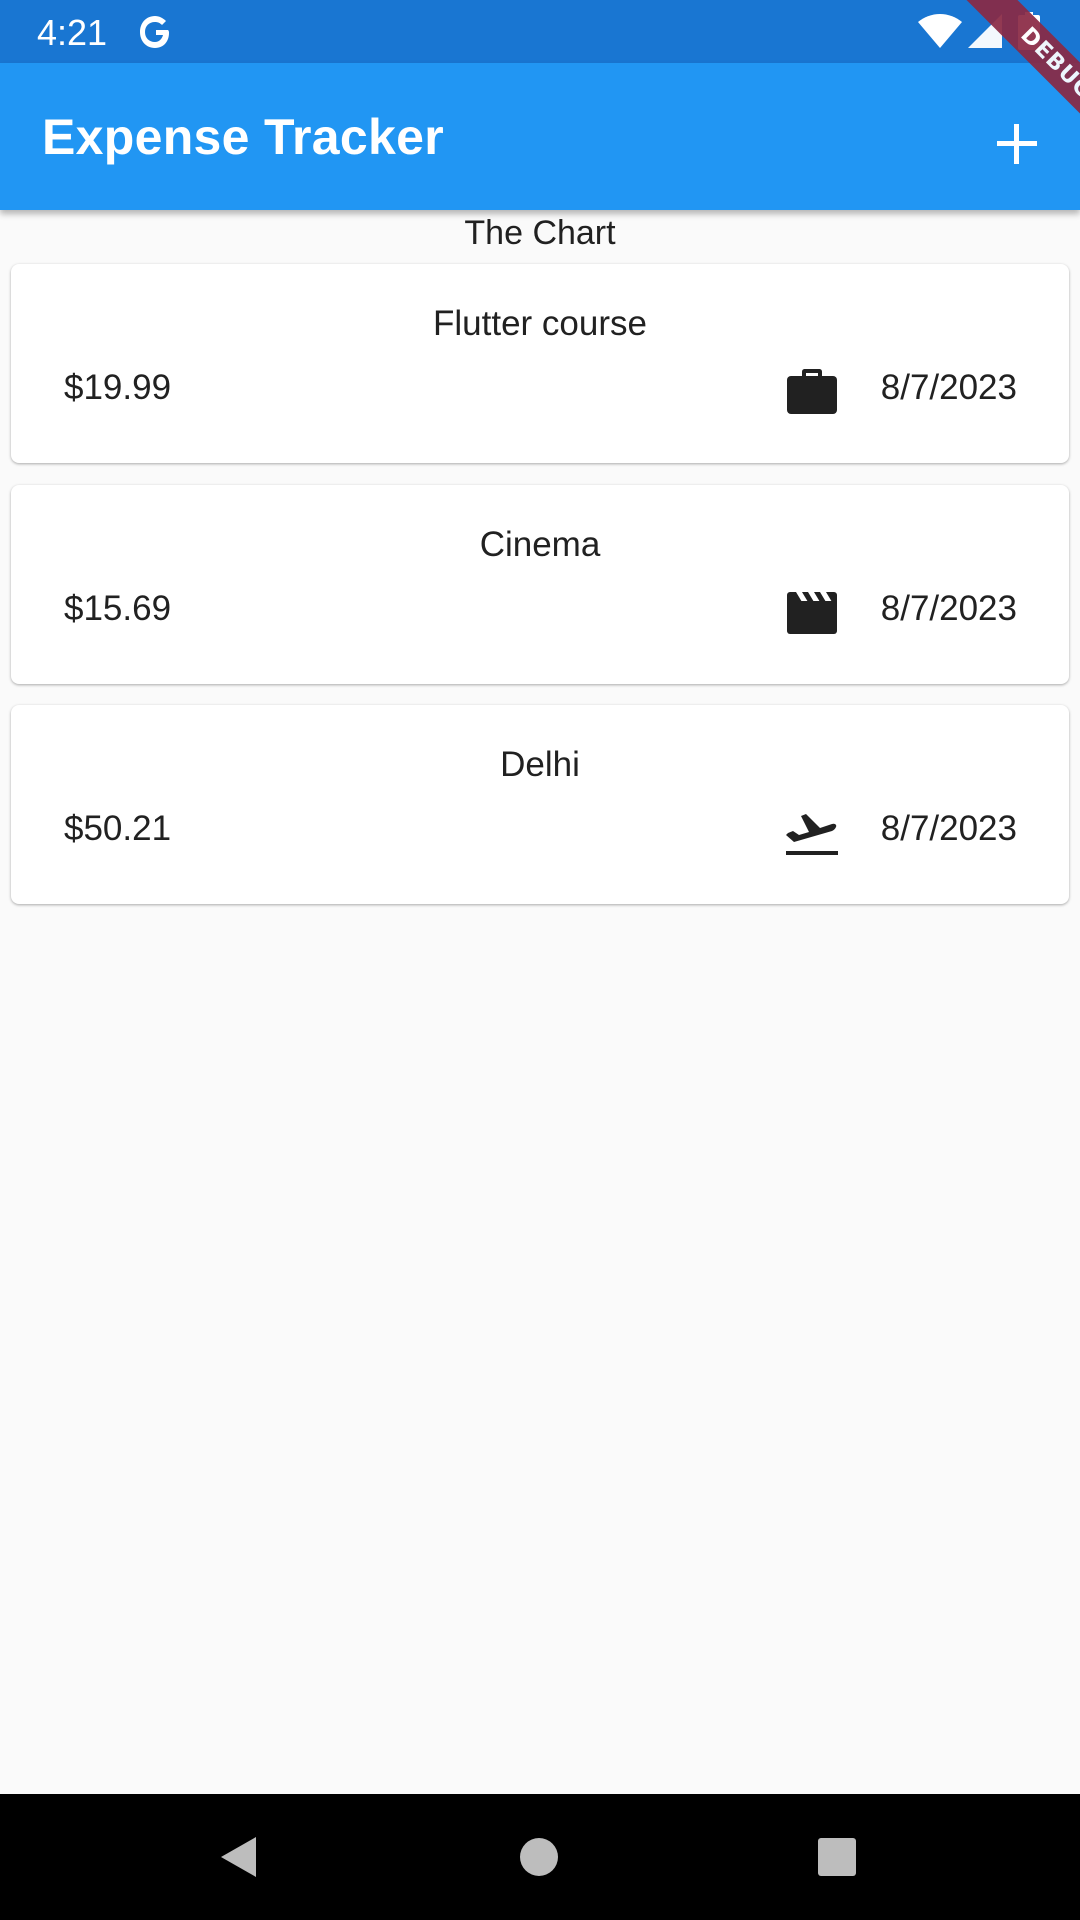  What do you see at coordinates (812, 834) in the screenshot?
I see `flight-takeoff-icon` at bounding box center [812, 834].